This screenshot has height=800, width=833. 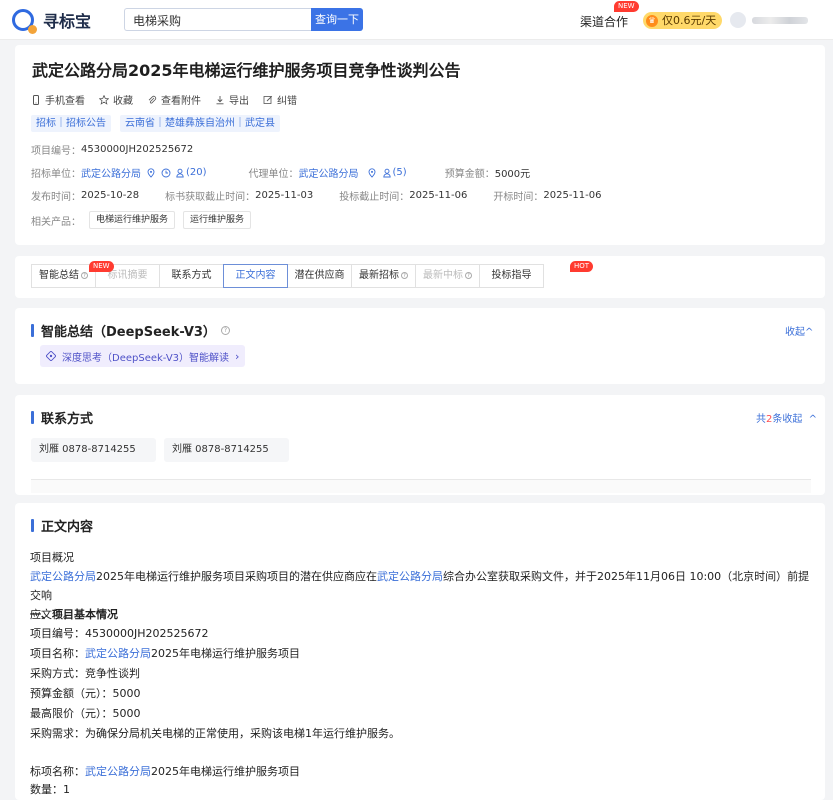 What do you see at coordinates (85, 693) in the screenshot?
I see `budget-line: 预算金额（元）：5000` at bounding box center [85, 693].